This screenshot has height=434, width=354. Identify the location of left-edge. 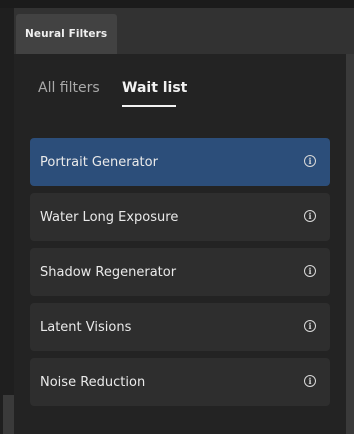
(7, 221).